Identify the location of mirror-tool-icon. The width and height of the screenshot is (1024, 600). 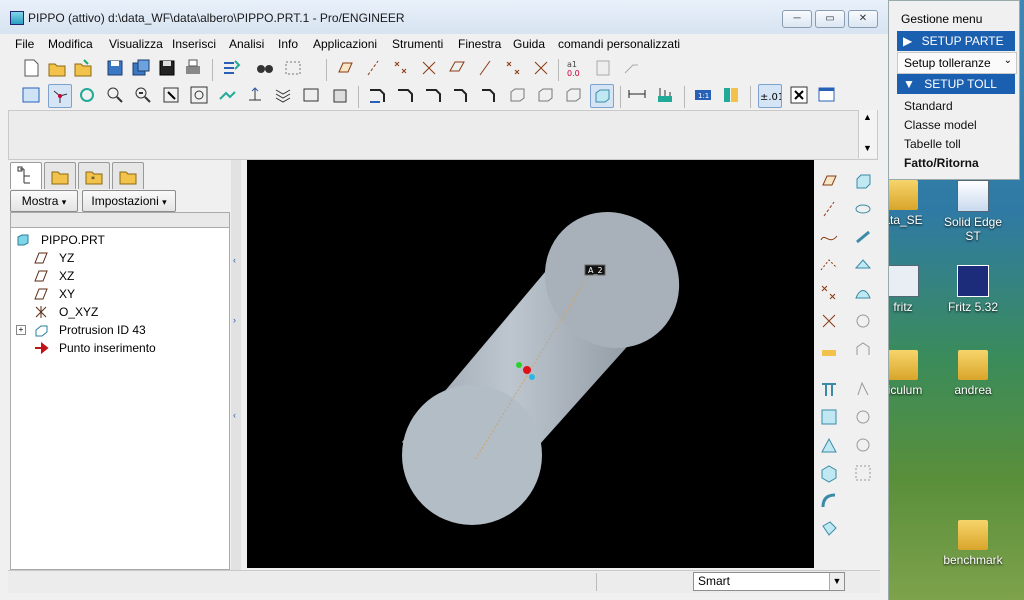
(863, 445).